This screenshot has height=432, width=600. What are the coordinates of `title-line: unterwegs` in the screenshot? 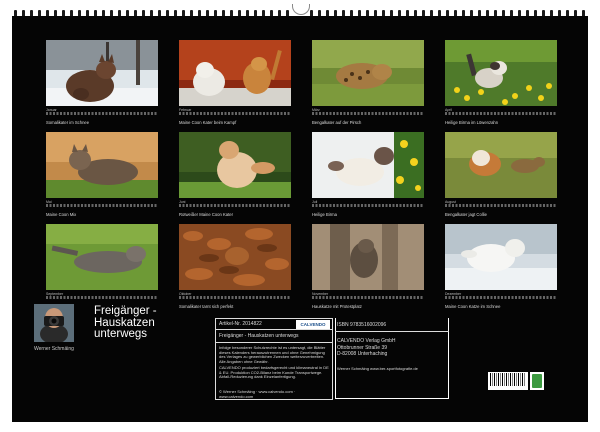 It's located at (121, 334).